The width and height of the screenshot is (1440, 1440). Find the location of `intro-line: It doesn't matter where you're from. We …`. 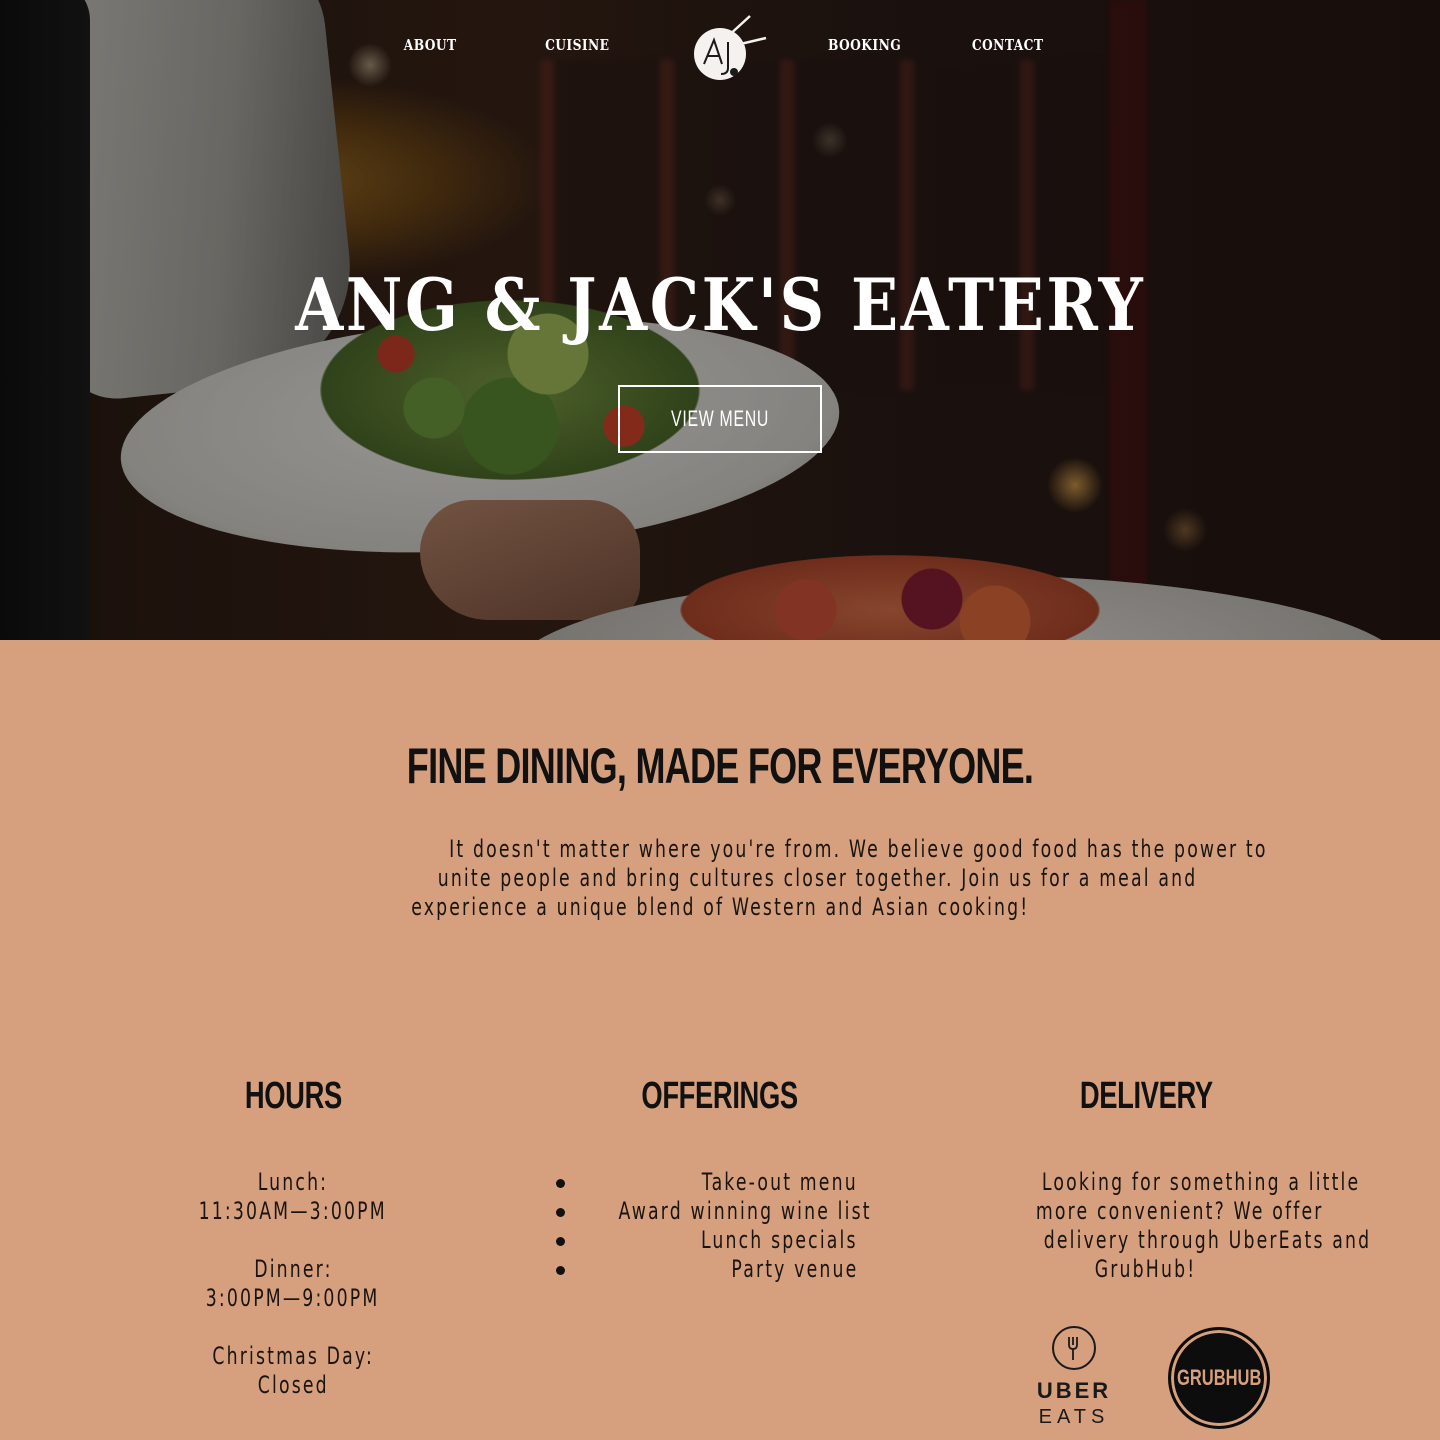

intro-line: It doesn't matter where you're from. We … is located at coordinates (858, 849).